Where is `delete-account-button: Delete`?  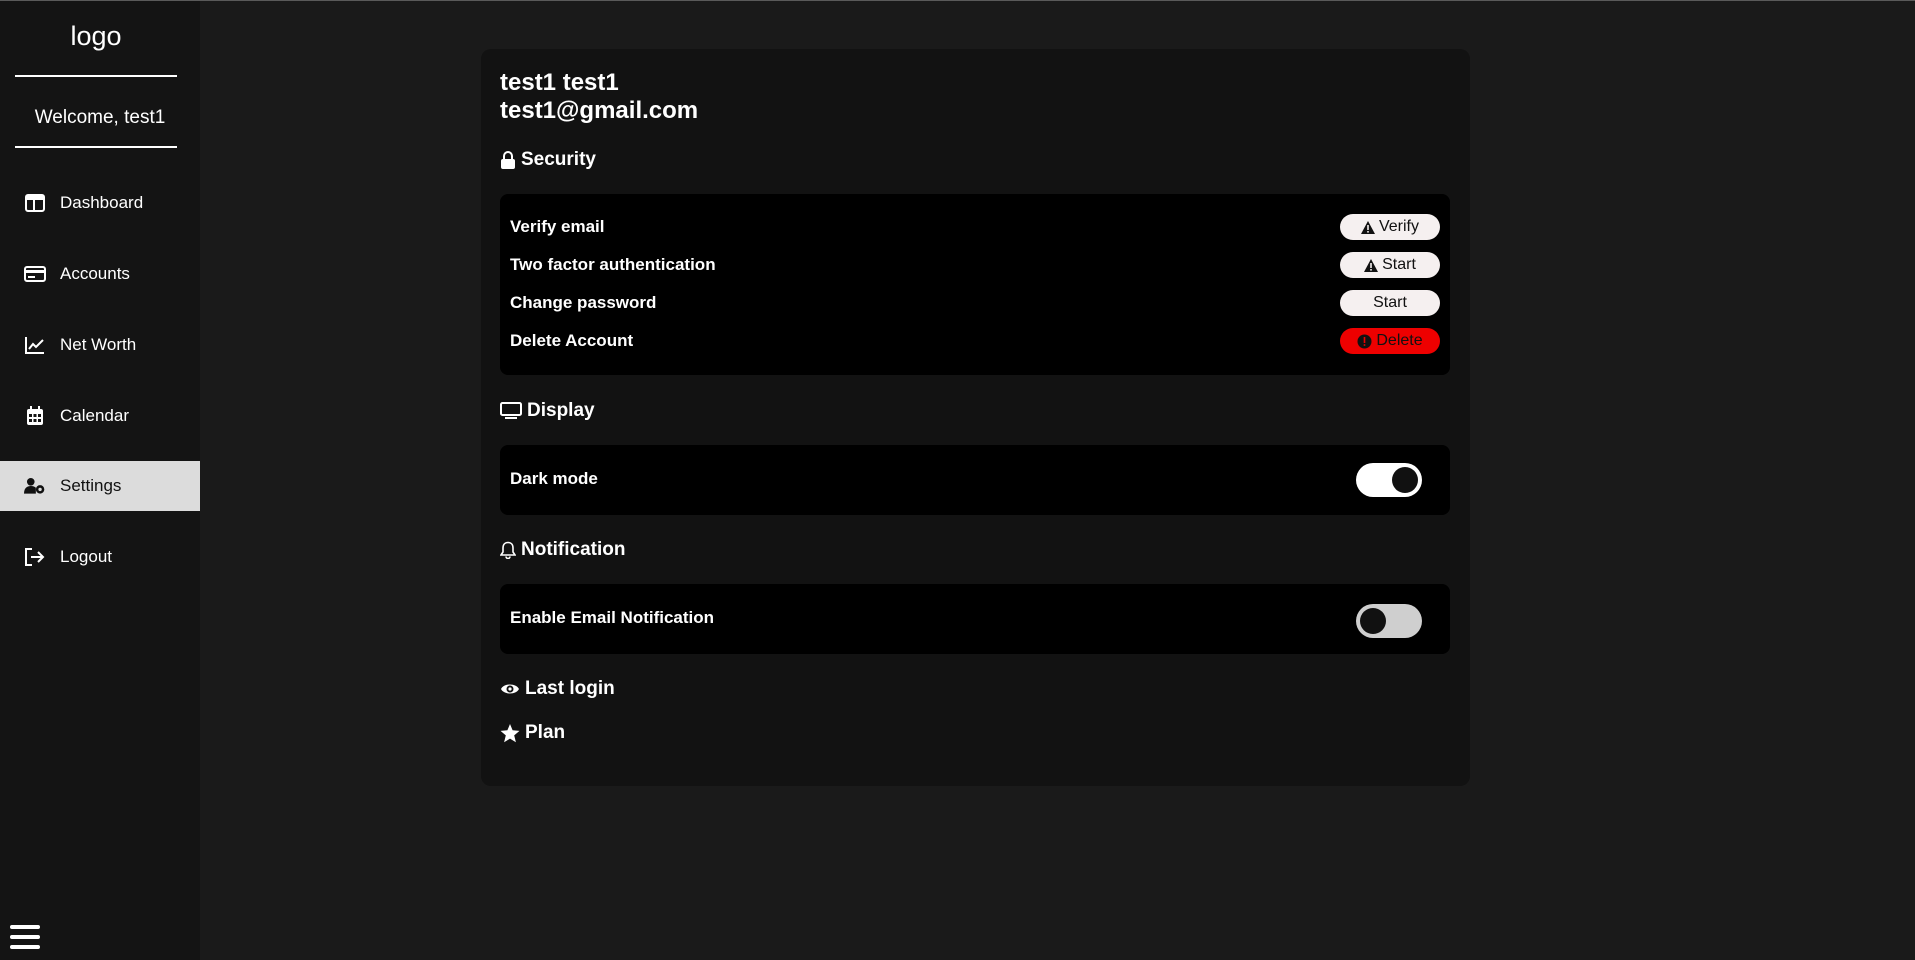
delete-account-button: Delete is located at coordinates (1390, 341).